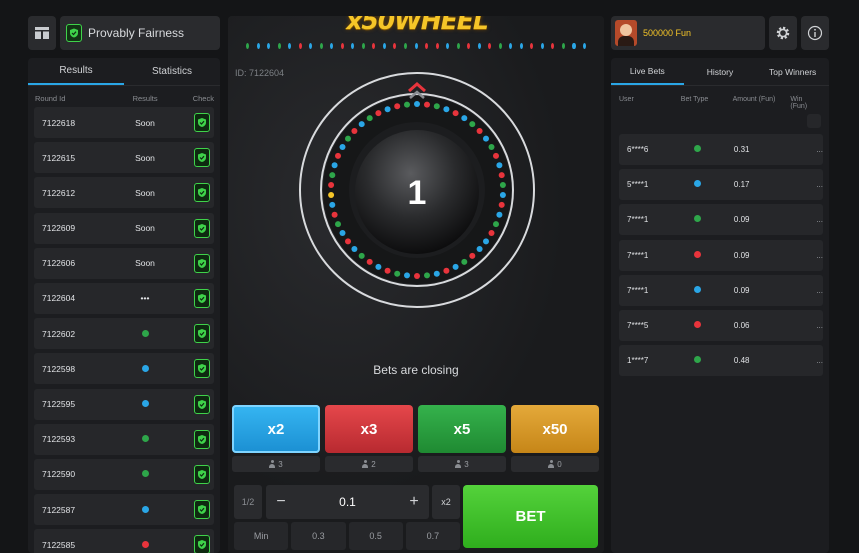 Image resolution: width=859 pixels, height=553 pixels. Describe the element at coordinates (145, 474) in the screenshot. I see `result-green-dot` at that location.